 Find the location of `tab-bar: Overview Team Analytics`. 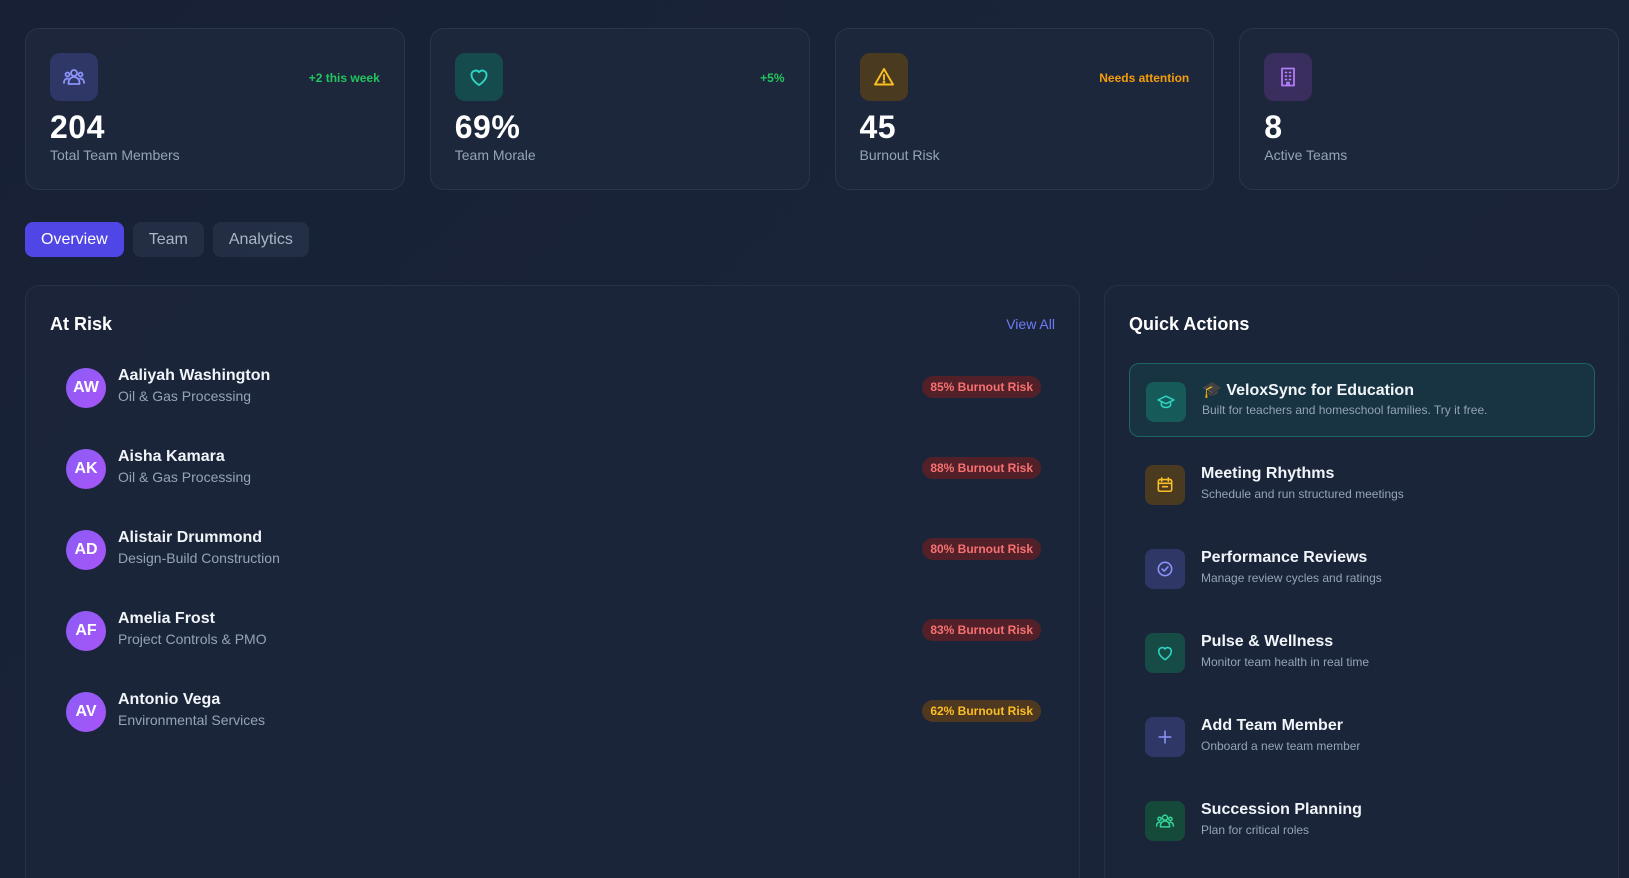

tab-bar: Overview Team Analytics is located at coordinates (167, 239).